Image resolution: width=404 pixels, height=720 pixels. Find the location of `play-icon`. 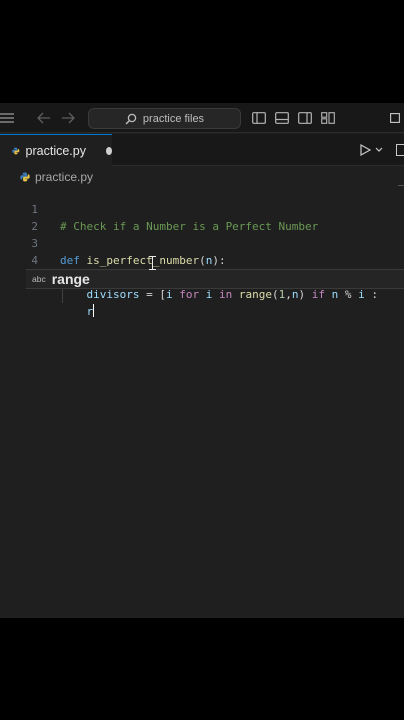

play-icon is located at coordinates (365, 150).